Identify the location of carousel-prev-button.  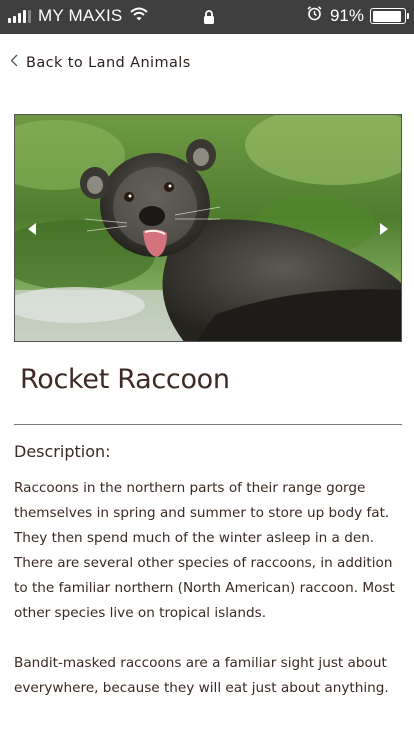
(32, 229).